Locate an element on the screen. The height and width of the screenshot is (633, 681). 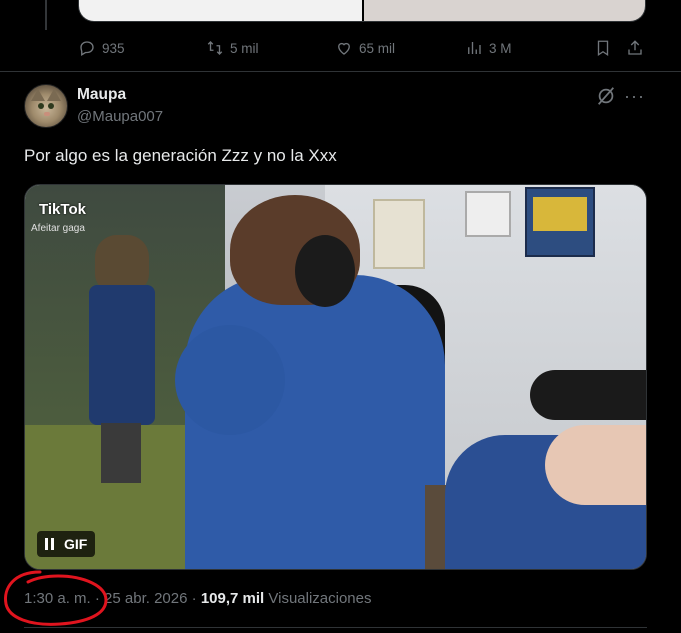
more-options-icon: ··· is located at coordinates (635, 96).